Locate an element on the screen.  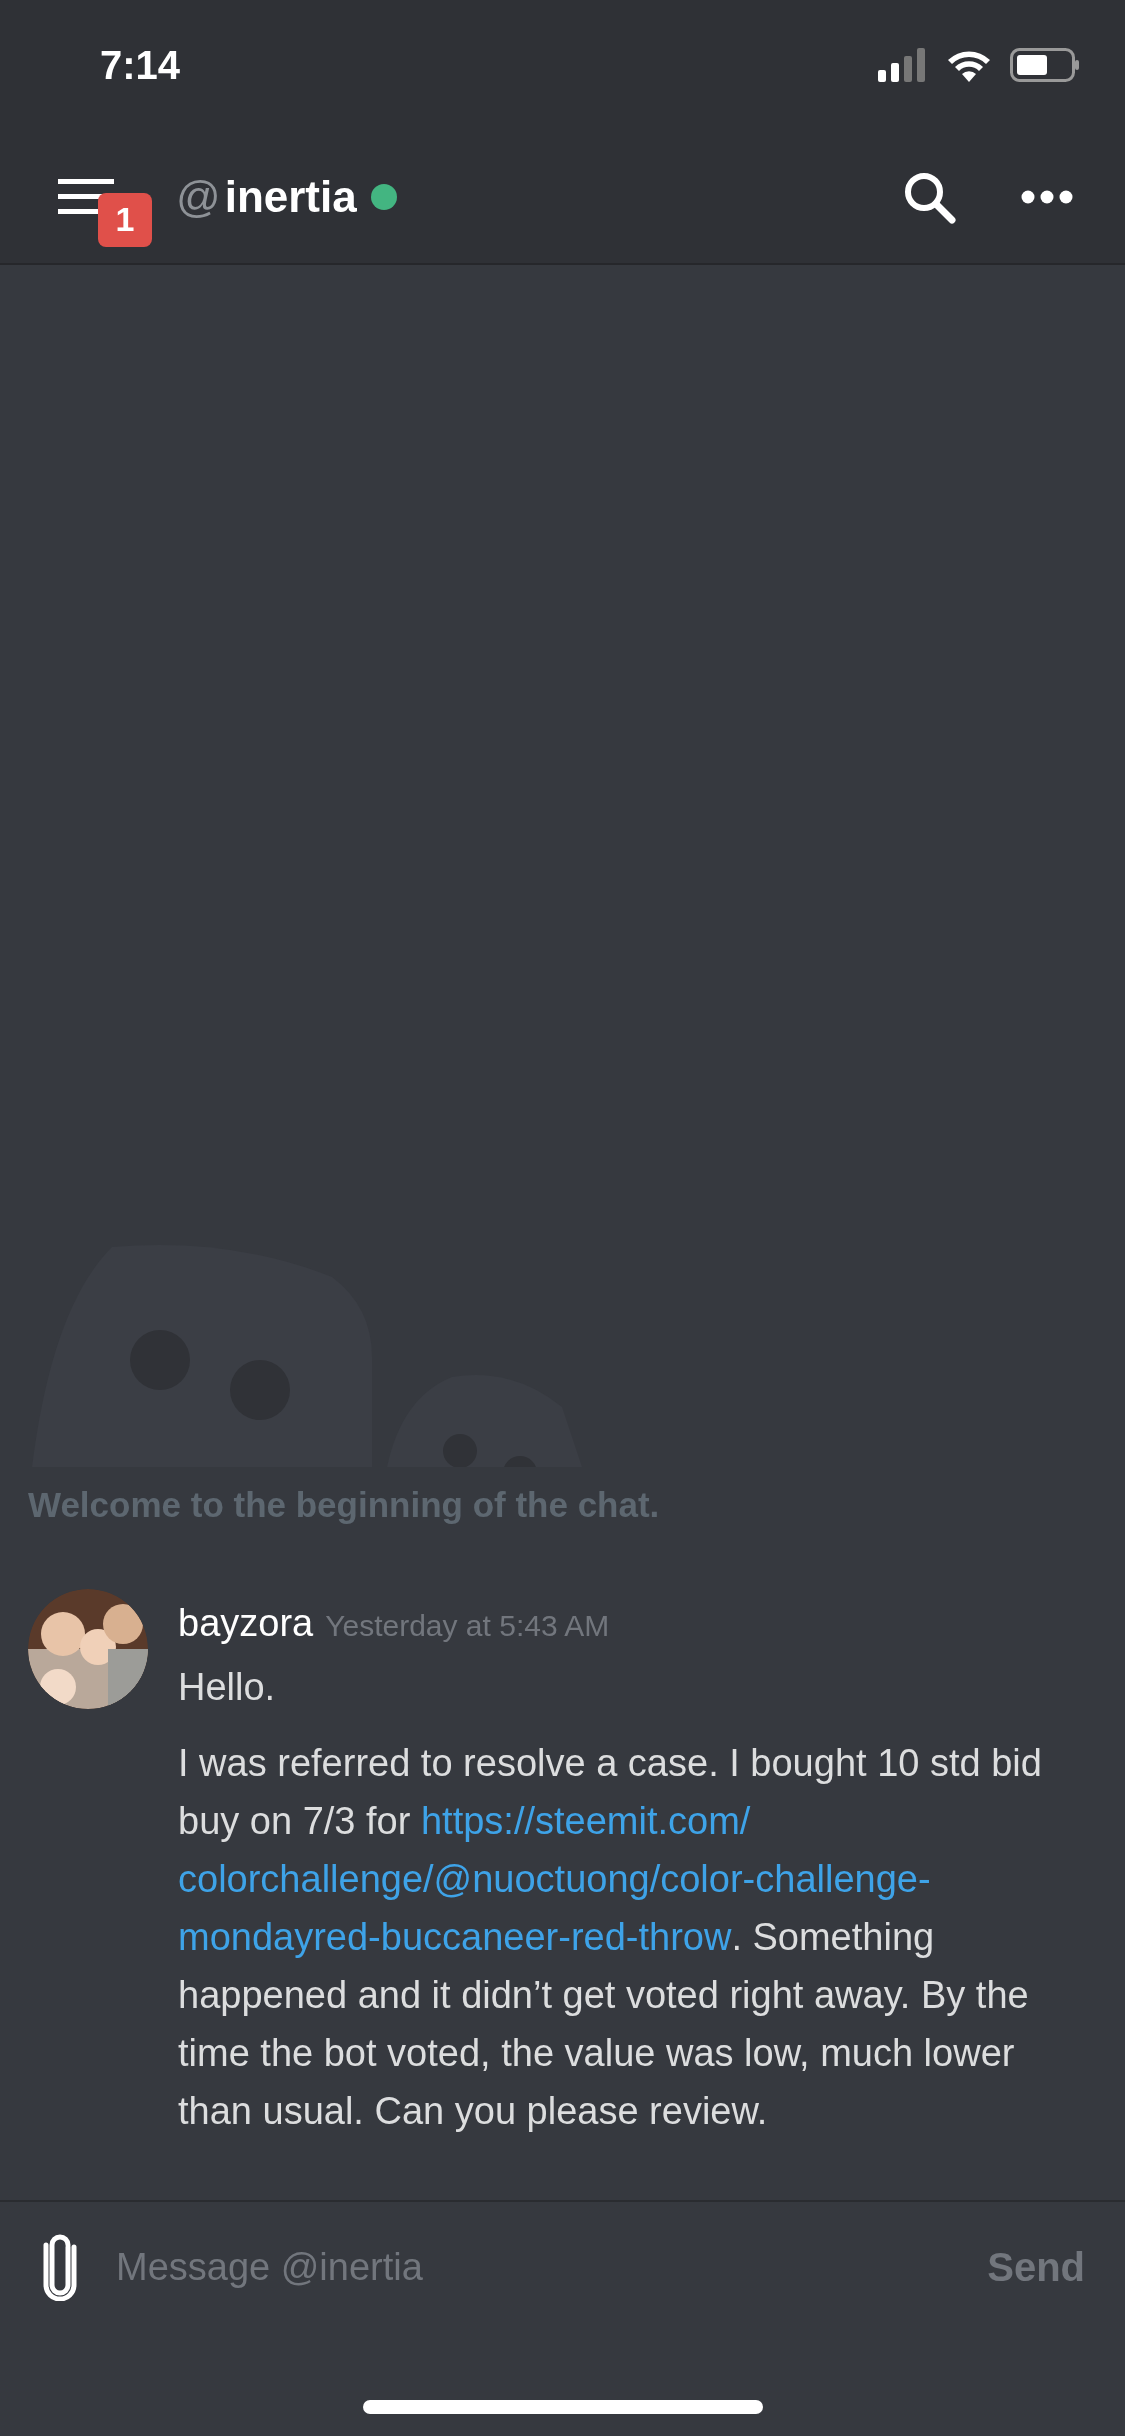
channel-prefix: @ is located at coordinates (198, 196).